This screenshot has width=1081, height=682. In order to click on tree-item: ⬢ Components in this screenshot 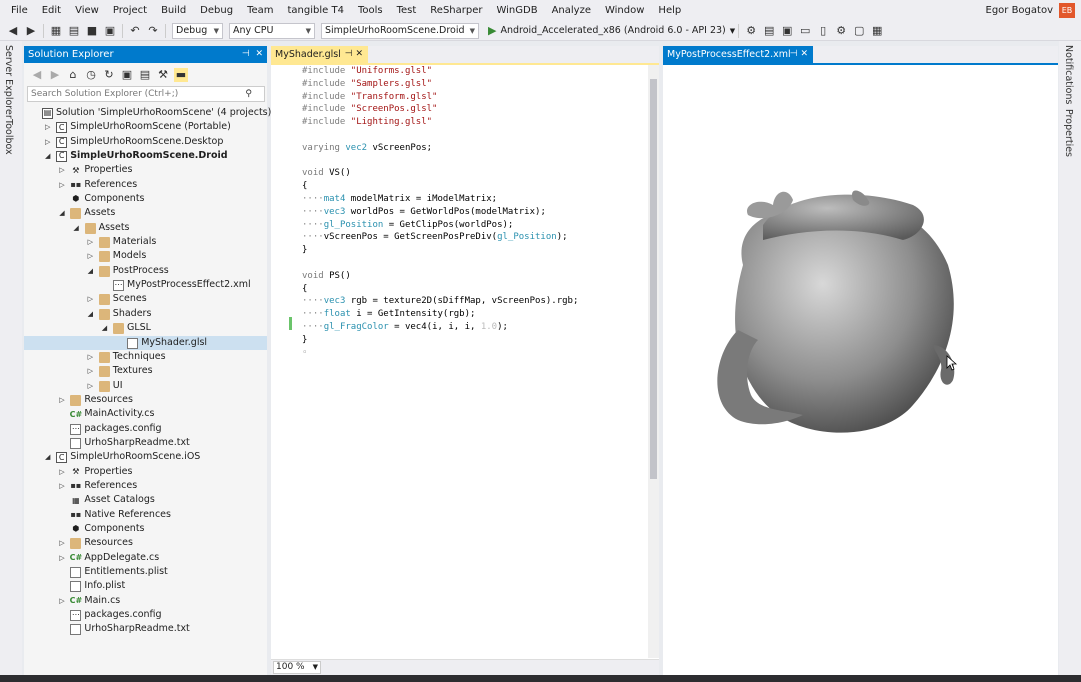, I will do `click(145, 199)`.